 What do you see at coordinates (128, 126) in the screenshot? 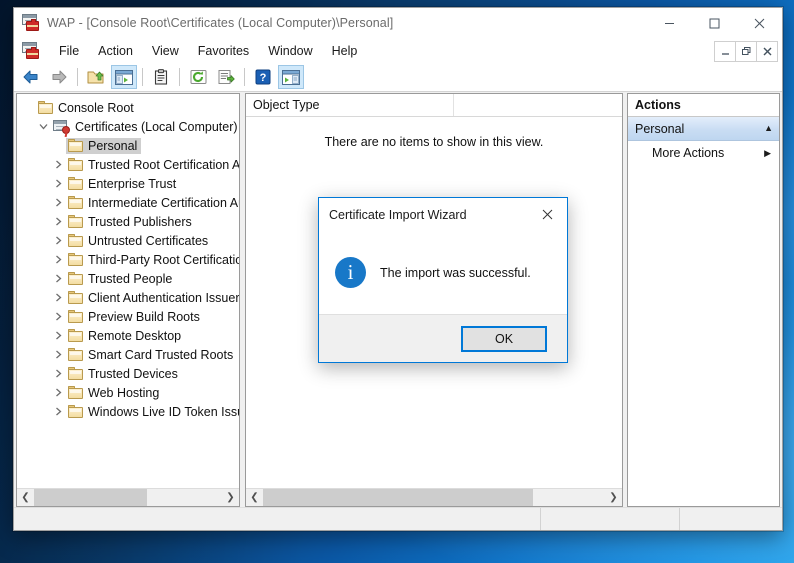
I see `tree-item-certificates-local-computer: Certificates (Local Computer)` at bounding box center [128, 126].